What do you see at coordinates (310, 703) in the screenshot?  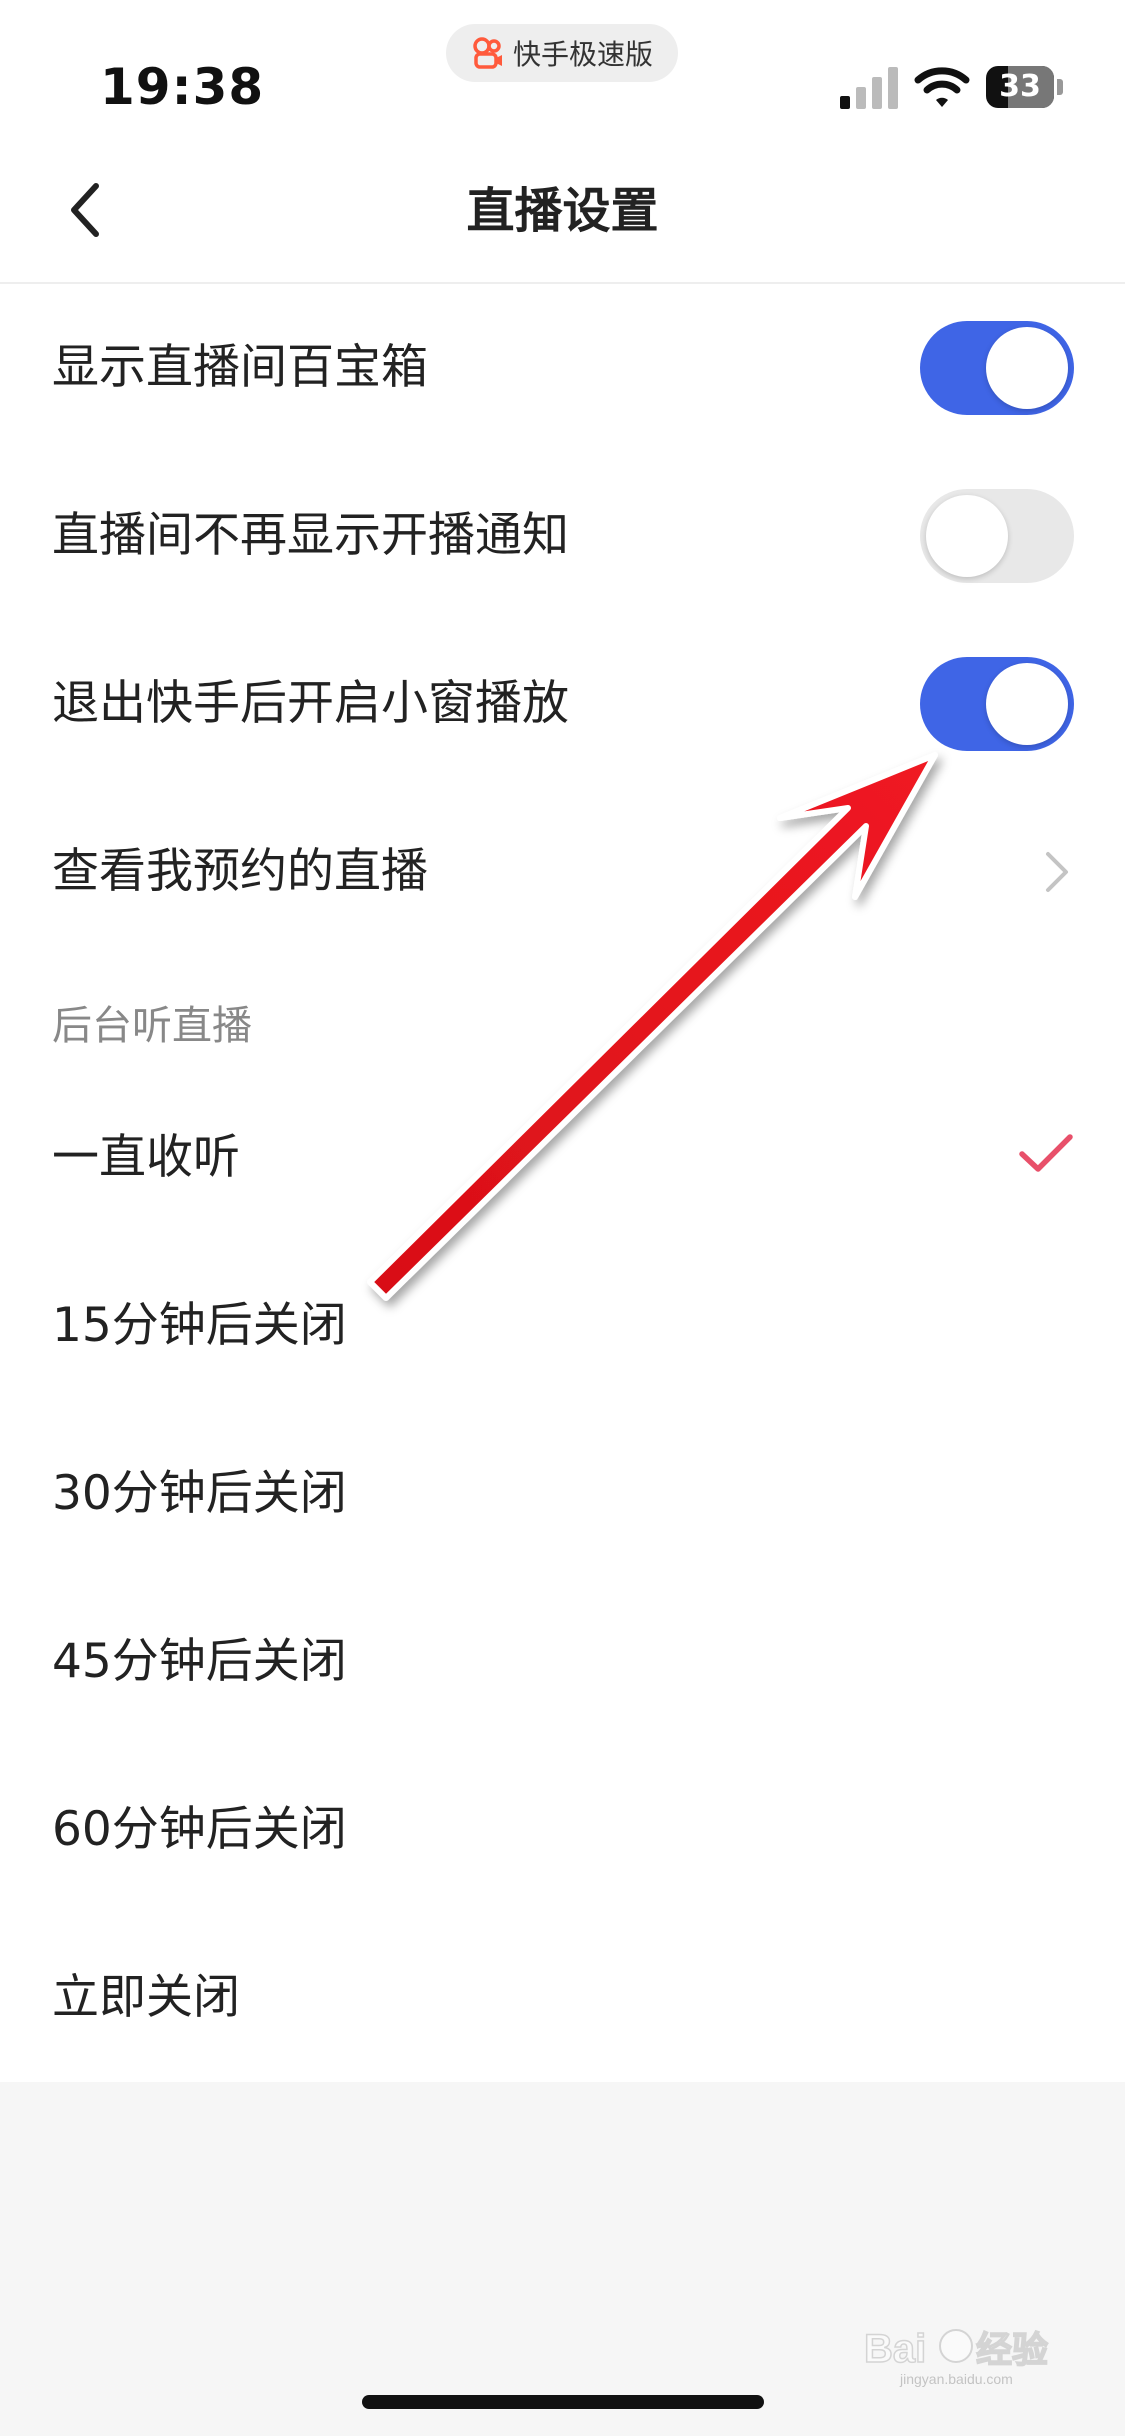 I see `setting-label: 退出快手后开启小窗播放` at bounding box center [310, 703].